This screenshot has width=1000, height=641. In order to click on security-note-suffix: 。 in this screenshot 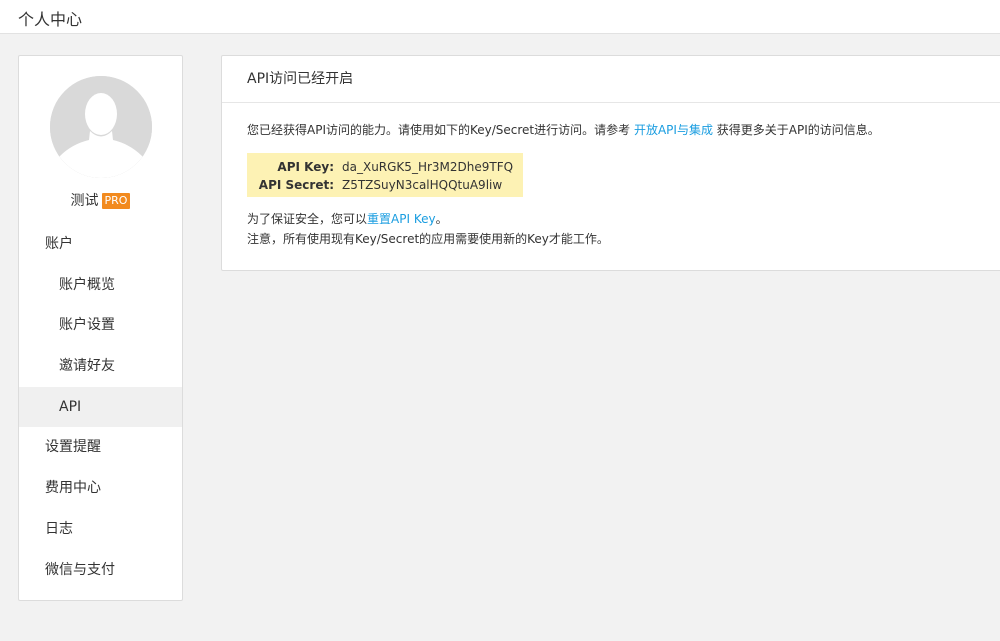, I will do `click(441, 219)`.